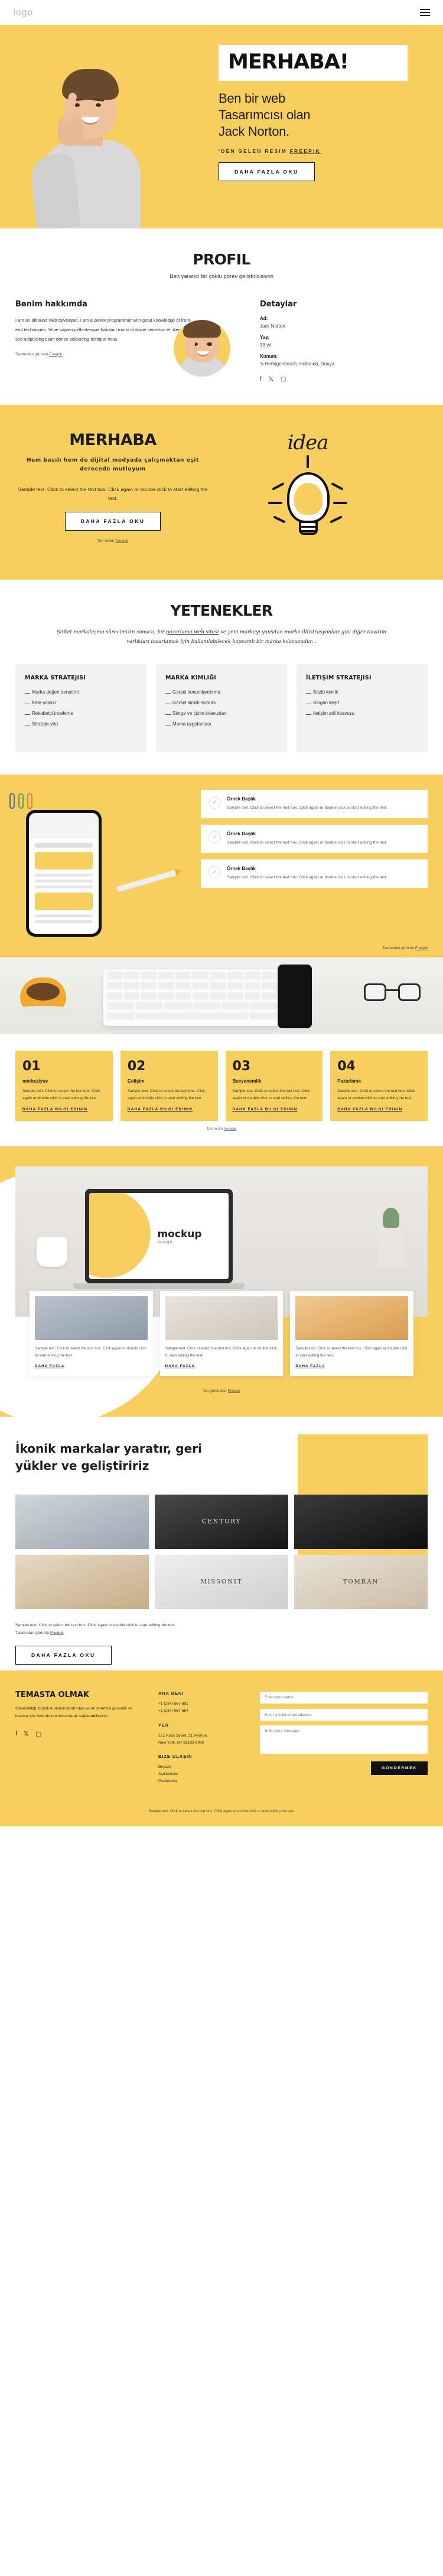  What do you see at coordinates (398, 948) in the screenshot?
I see `features-credit-prefix: Tarafından görüntü` at bounding box center [398, 948].